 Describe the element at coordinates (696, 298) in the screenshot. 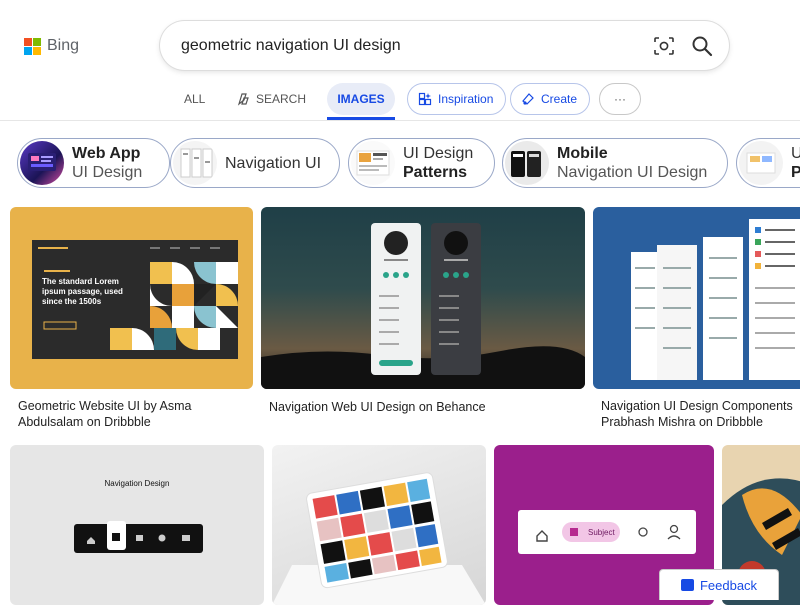

I see `result-image-navigation-components` at that location.